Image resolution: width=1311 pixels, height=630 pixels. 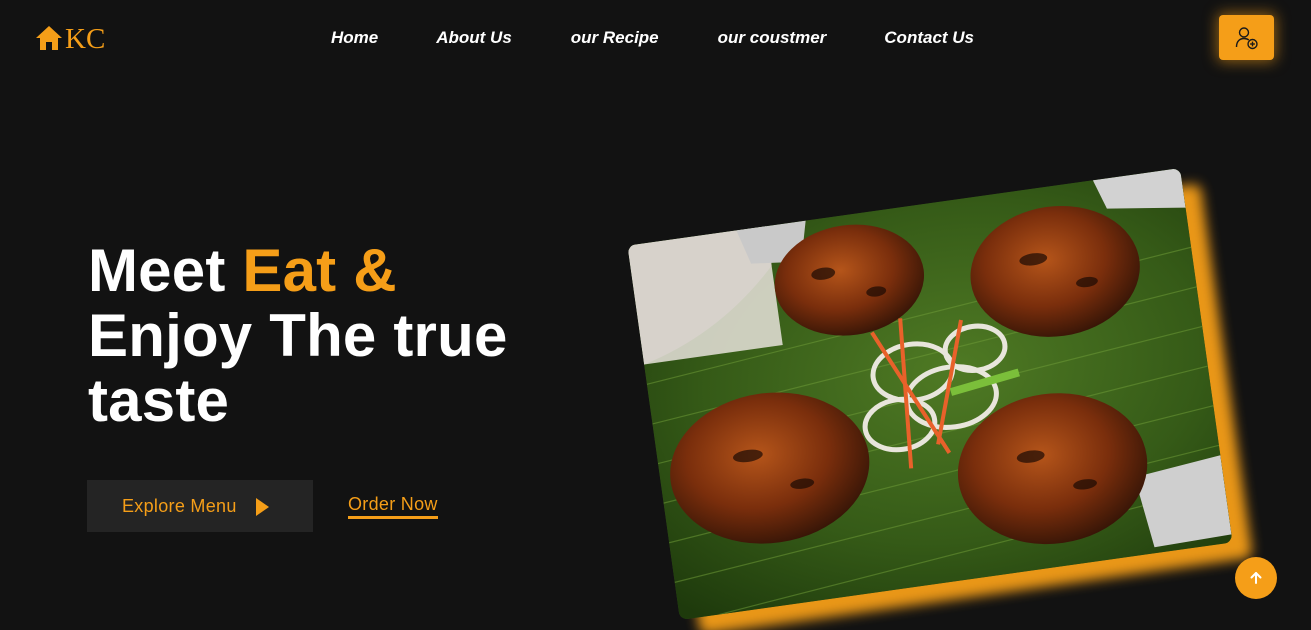 I want to click on hero-title: Meet Eat & Enjoy The true taste, so click(x=298, y=335).